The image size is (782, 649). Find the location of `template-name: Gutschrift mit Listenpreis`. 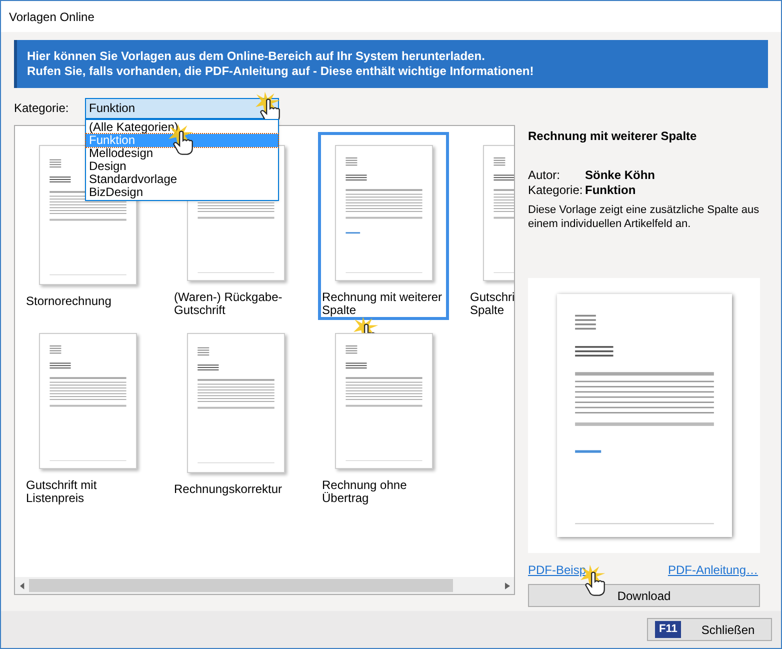

template-name: Gutschrift mit Listenpreis is located at coordinates (61, 492).